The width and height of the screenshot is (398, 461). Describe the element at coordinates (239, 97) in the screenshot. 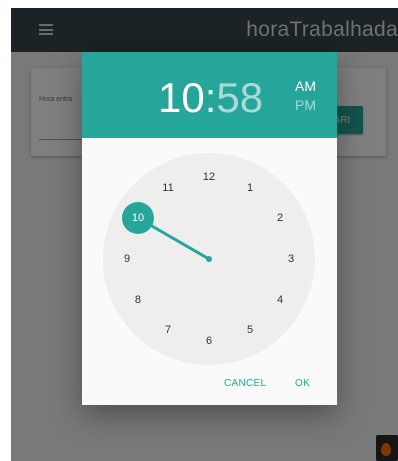

I see `minutes-display: 58` at that location.